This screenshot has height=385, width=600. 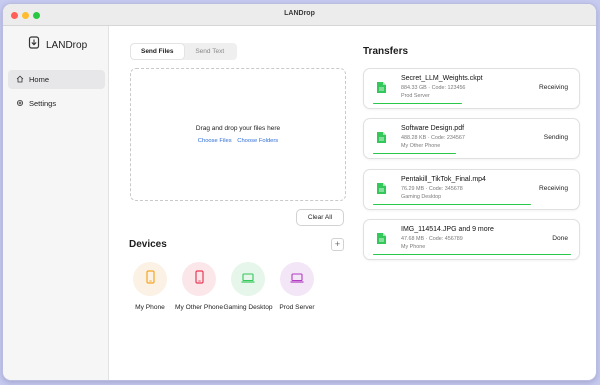 What do you see at coordinates (337, 244) in the screenshot?
I see `add-device-button: +` at bounding box center [337, 244].